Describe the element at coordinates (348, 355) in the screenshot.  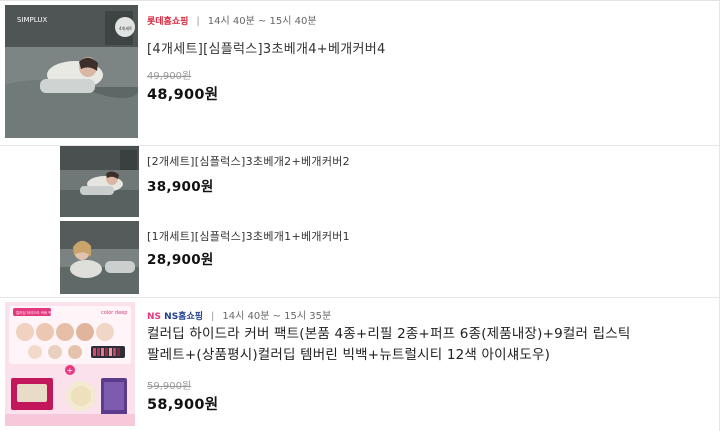
I see `product-title-line-2: 팔레트+(상품평시)컬러딥 템버린 빅백+뉴트럴시티 12색 아이섀도우)` at that location.